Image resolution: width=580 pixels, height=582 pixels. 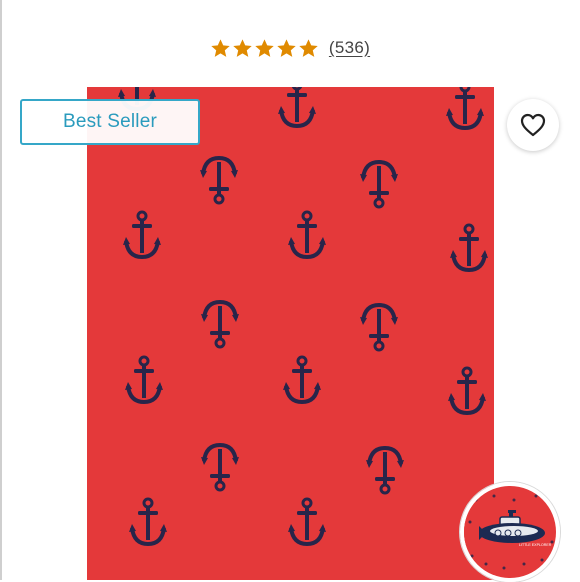 I want to click on rating-summary: (536), so click(x=290, y=48).